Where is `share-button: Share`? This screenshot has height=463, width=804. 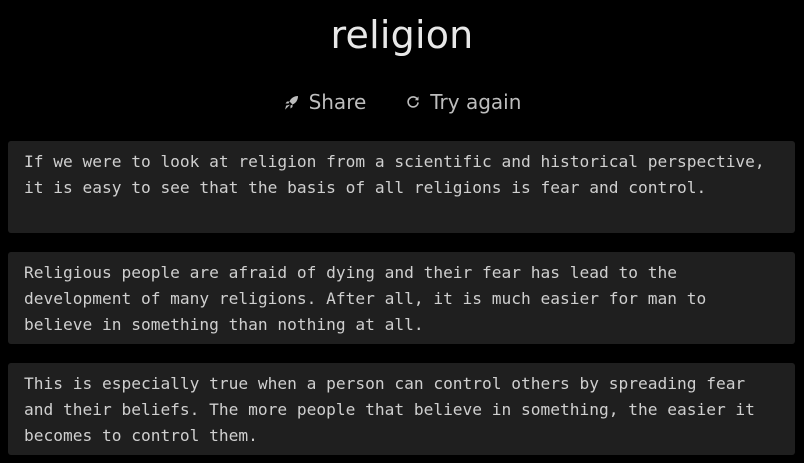 share-button: Share is located at coordinates (325, 102).